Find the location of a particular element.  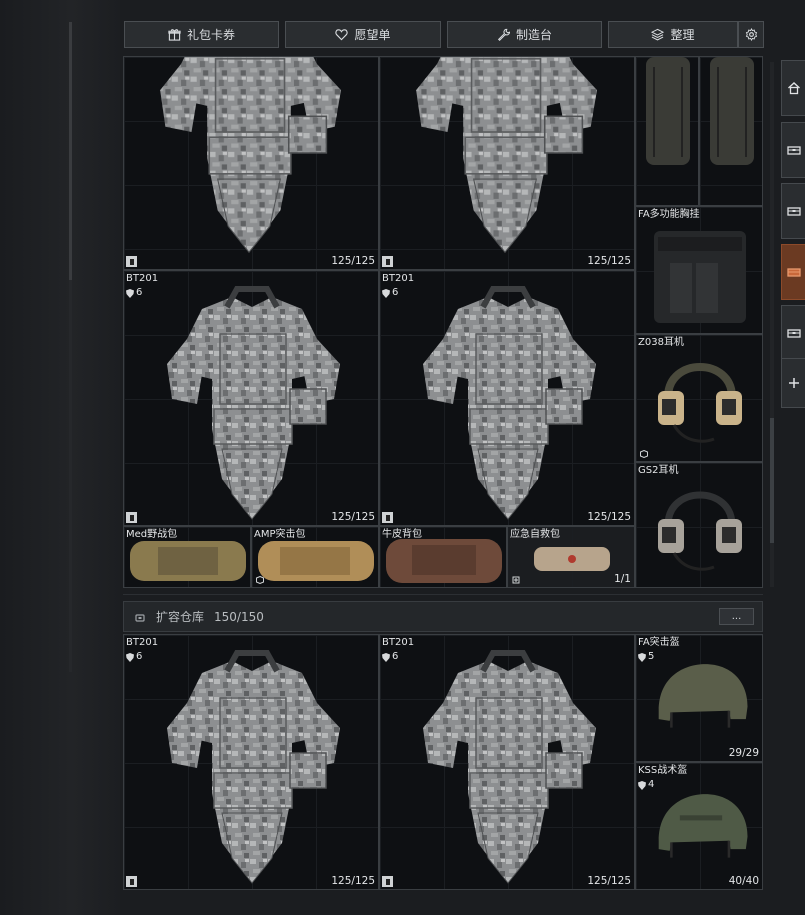

gear-icon is located at coordinates (751, 34).